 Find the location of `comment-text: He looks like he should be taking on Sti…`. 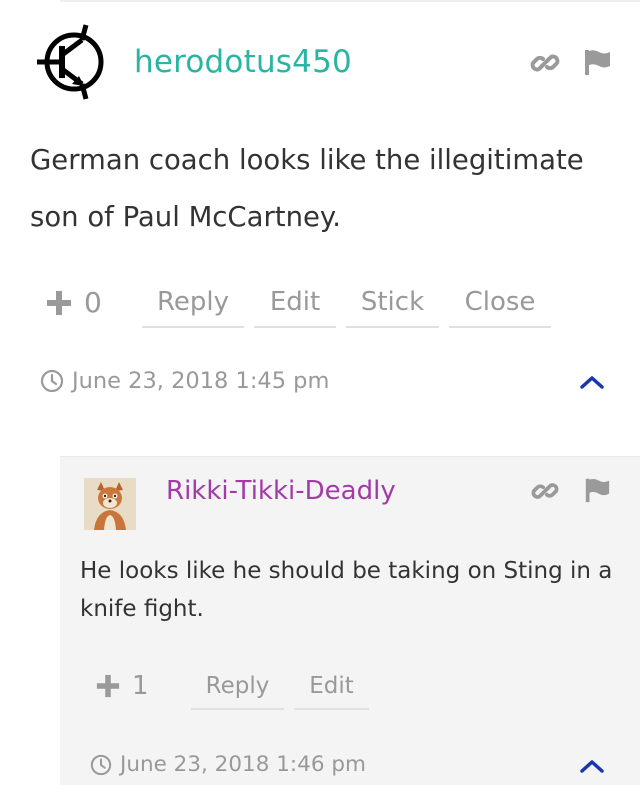

comment-text: He looks like he should be taking on Sti… is located at coordinates (346, 590).